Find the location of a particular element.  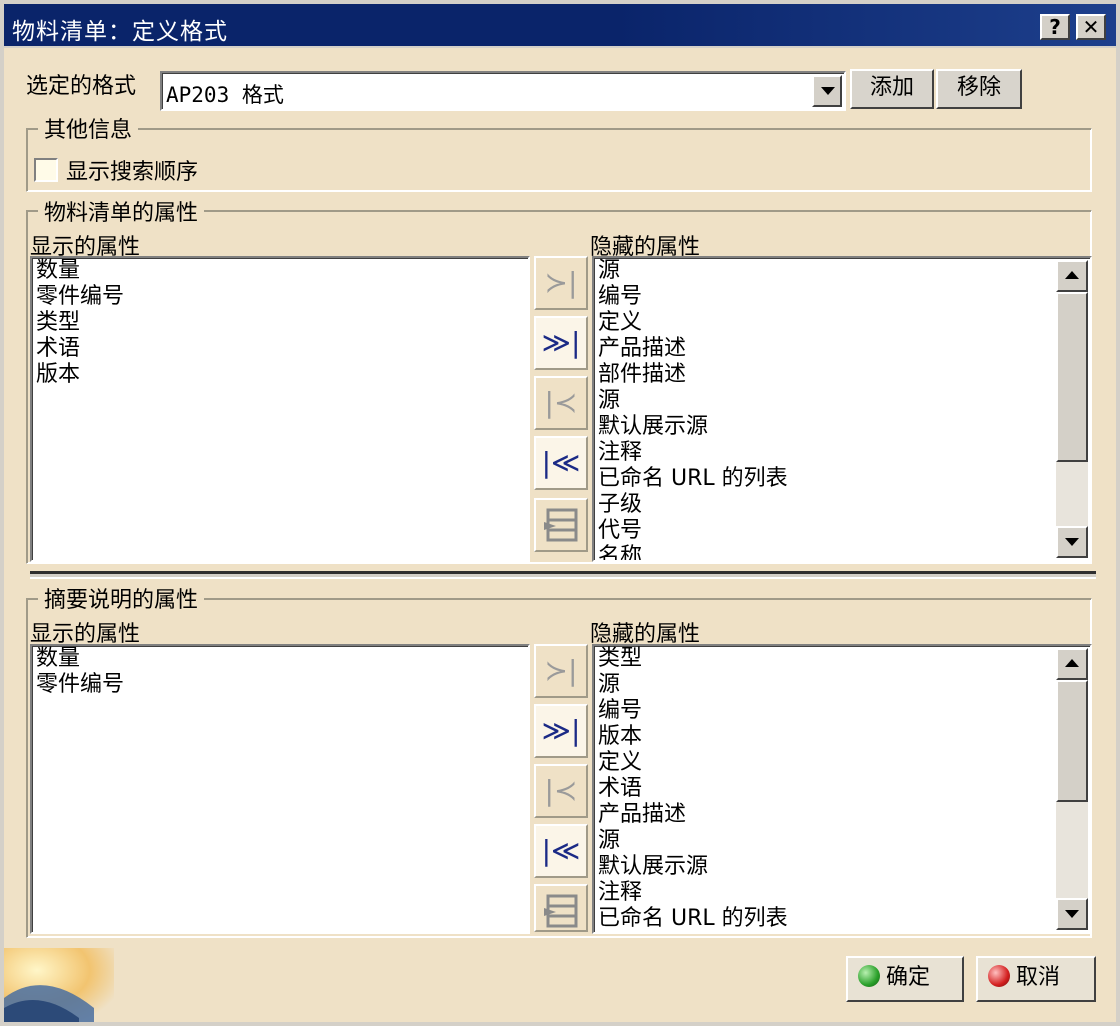

bom-properties-title: 物料清单的属性 is located at coordinates (121, 211).